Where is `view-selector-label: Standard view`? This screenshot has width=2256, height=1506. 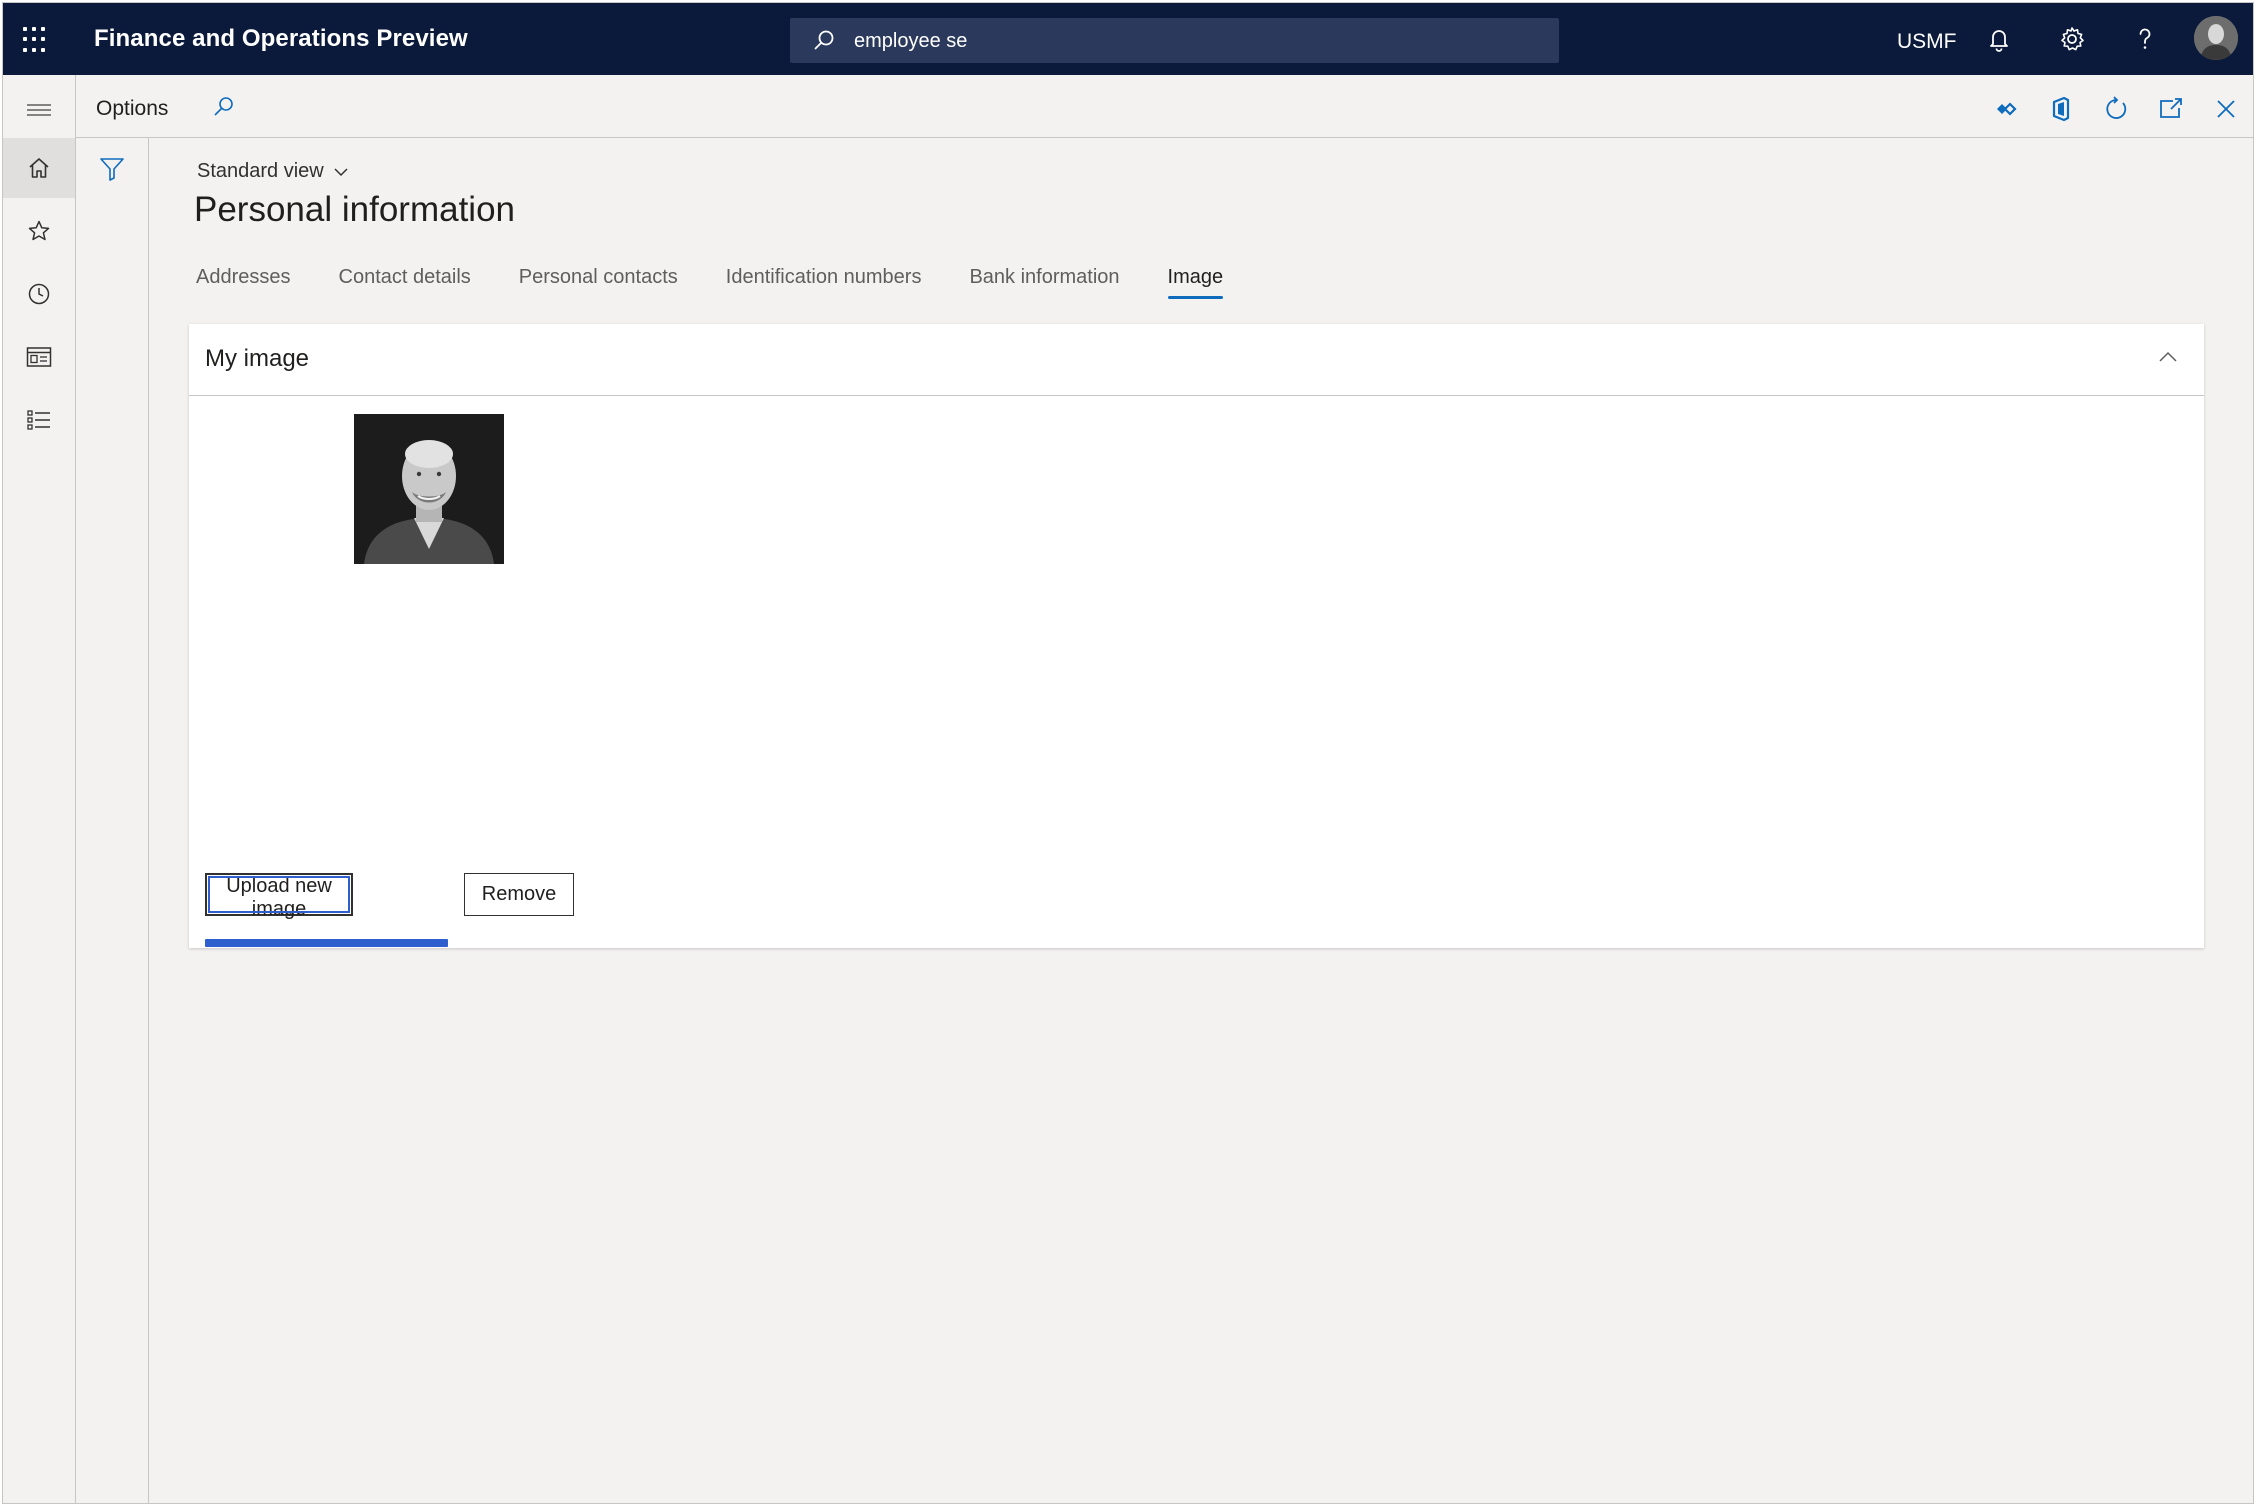 view-selector-label: Standard view is located at coordinates (260, 171).